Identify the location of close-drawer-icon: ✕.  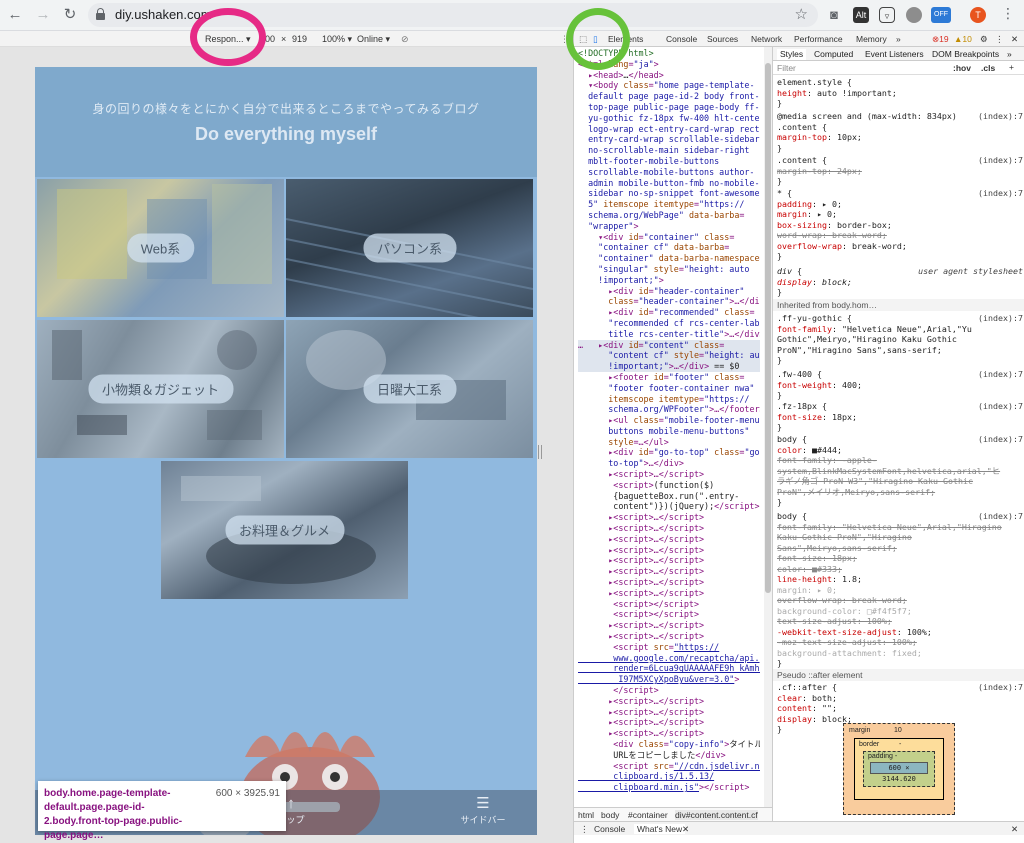
(1014, 829).